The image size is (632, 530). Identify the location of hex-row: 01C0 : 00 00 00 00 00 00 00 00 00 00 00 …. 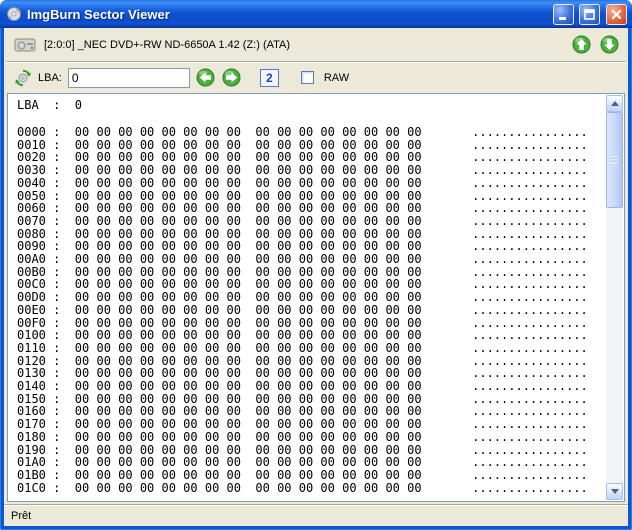
(302, 487).